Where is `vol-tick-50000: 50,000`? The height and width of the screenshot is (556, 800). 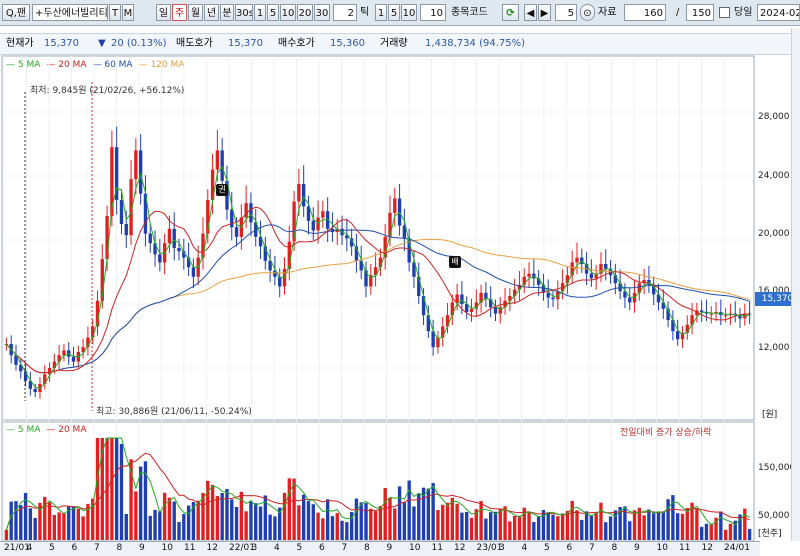
vol-tick-50000: 50,000 is located at coordinates (774, 516).